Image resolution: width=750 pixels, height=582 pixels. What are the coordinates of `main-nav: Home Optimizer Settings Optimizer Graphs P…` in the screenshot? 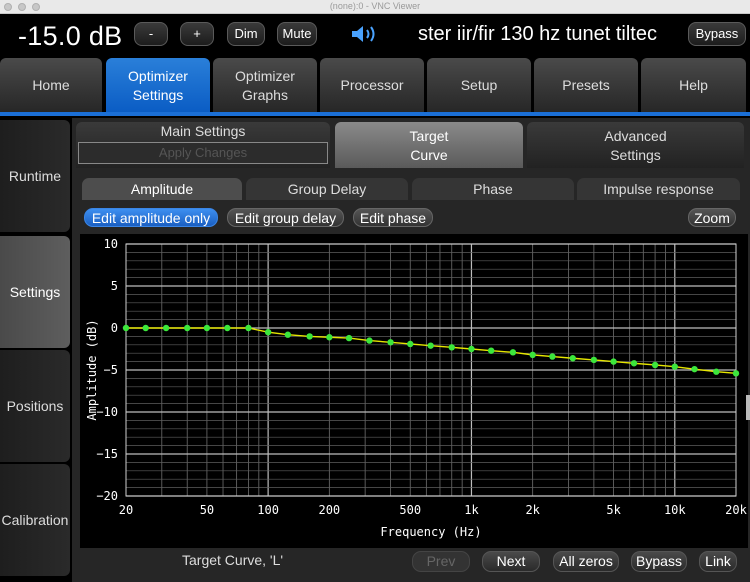 It's located at (375, 85).